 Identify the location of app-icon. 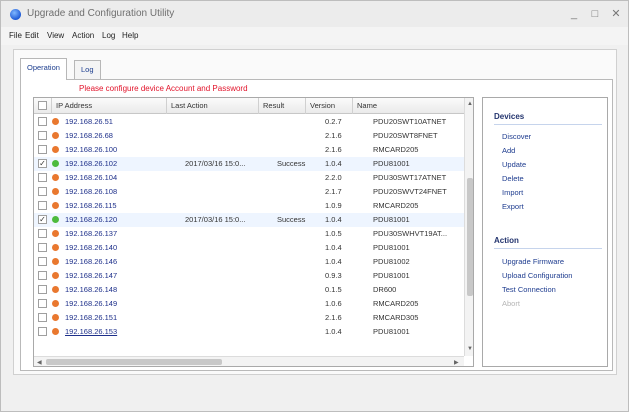
(15, 14).